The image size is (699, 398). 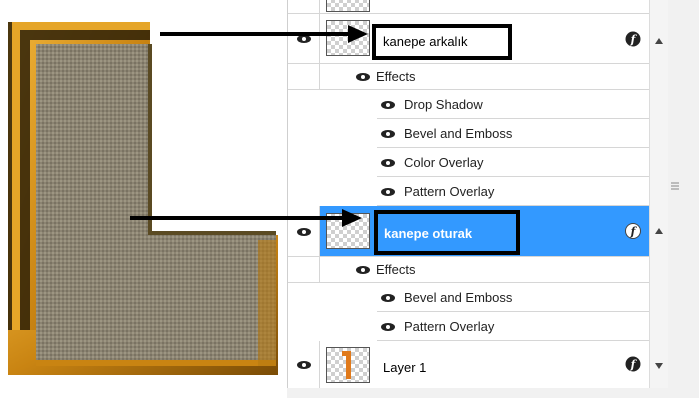 What do you see at coordinates (478, 7) in the screenshot?
I see `layer-row-partial` at bounding box center [478, 7].